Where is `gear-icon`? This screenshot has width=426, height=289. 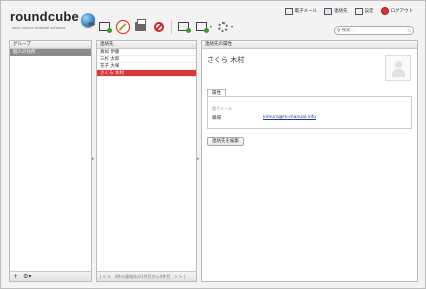
gear-icon is located at coordinates (222, 26).